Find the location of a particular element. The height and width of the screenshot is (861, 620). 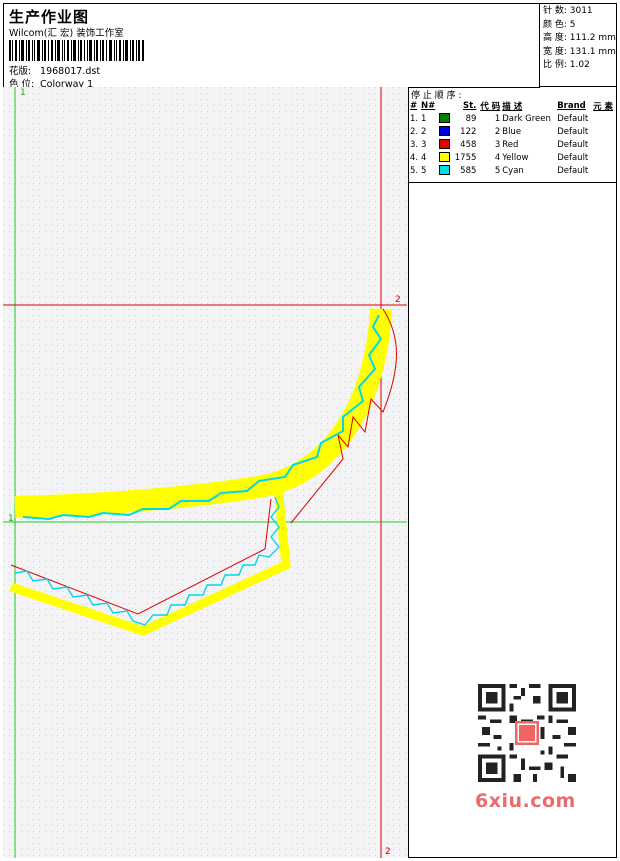

row-stitches: 89 is located at coordinates (471, 118).